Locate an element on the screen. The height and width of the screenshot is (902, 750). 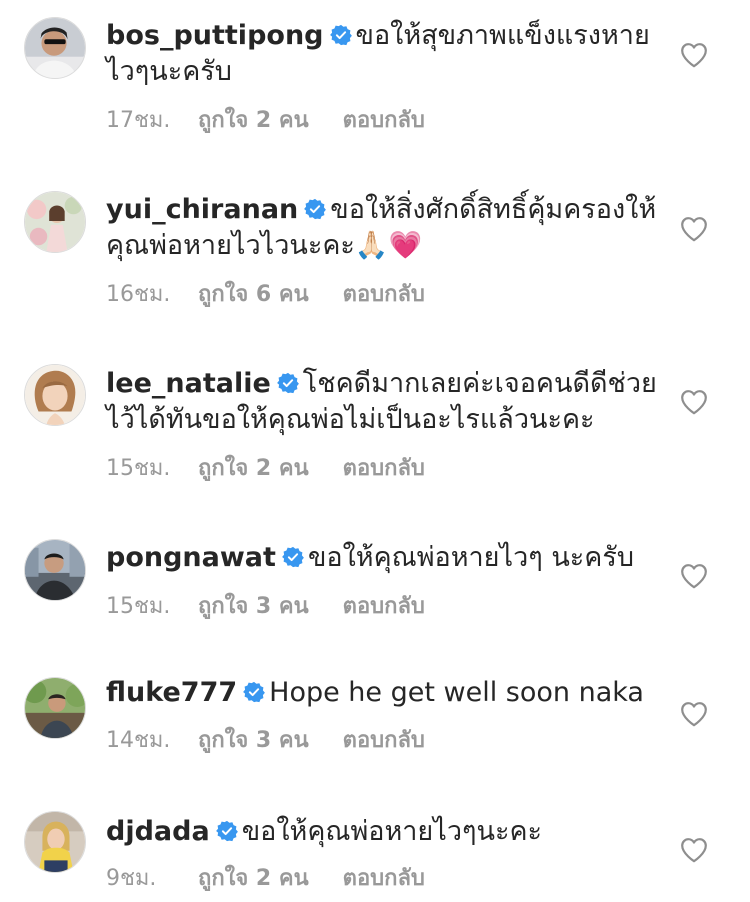
comment-username: yui_chiranan is located at coordinates (202, 209).